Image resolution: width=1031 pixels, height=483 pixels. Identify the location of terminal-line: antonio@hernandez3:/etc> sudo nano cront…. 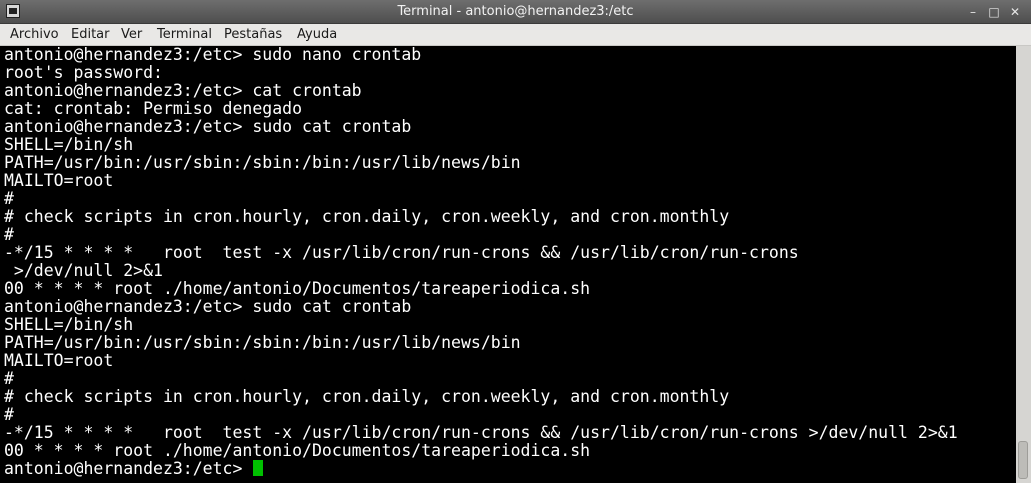
(213, 55).